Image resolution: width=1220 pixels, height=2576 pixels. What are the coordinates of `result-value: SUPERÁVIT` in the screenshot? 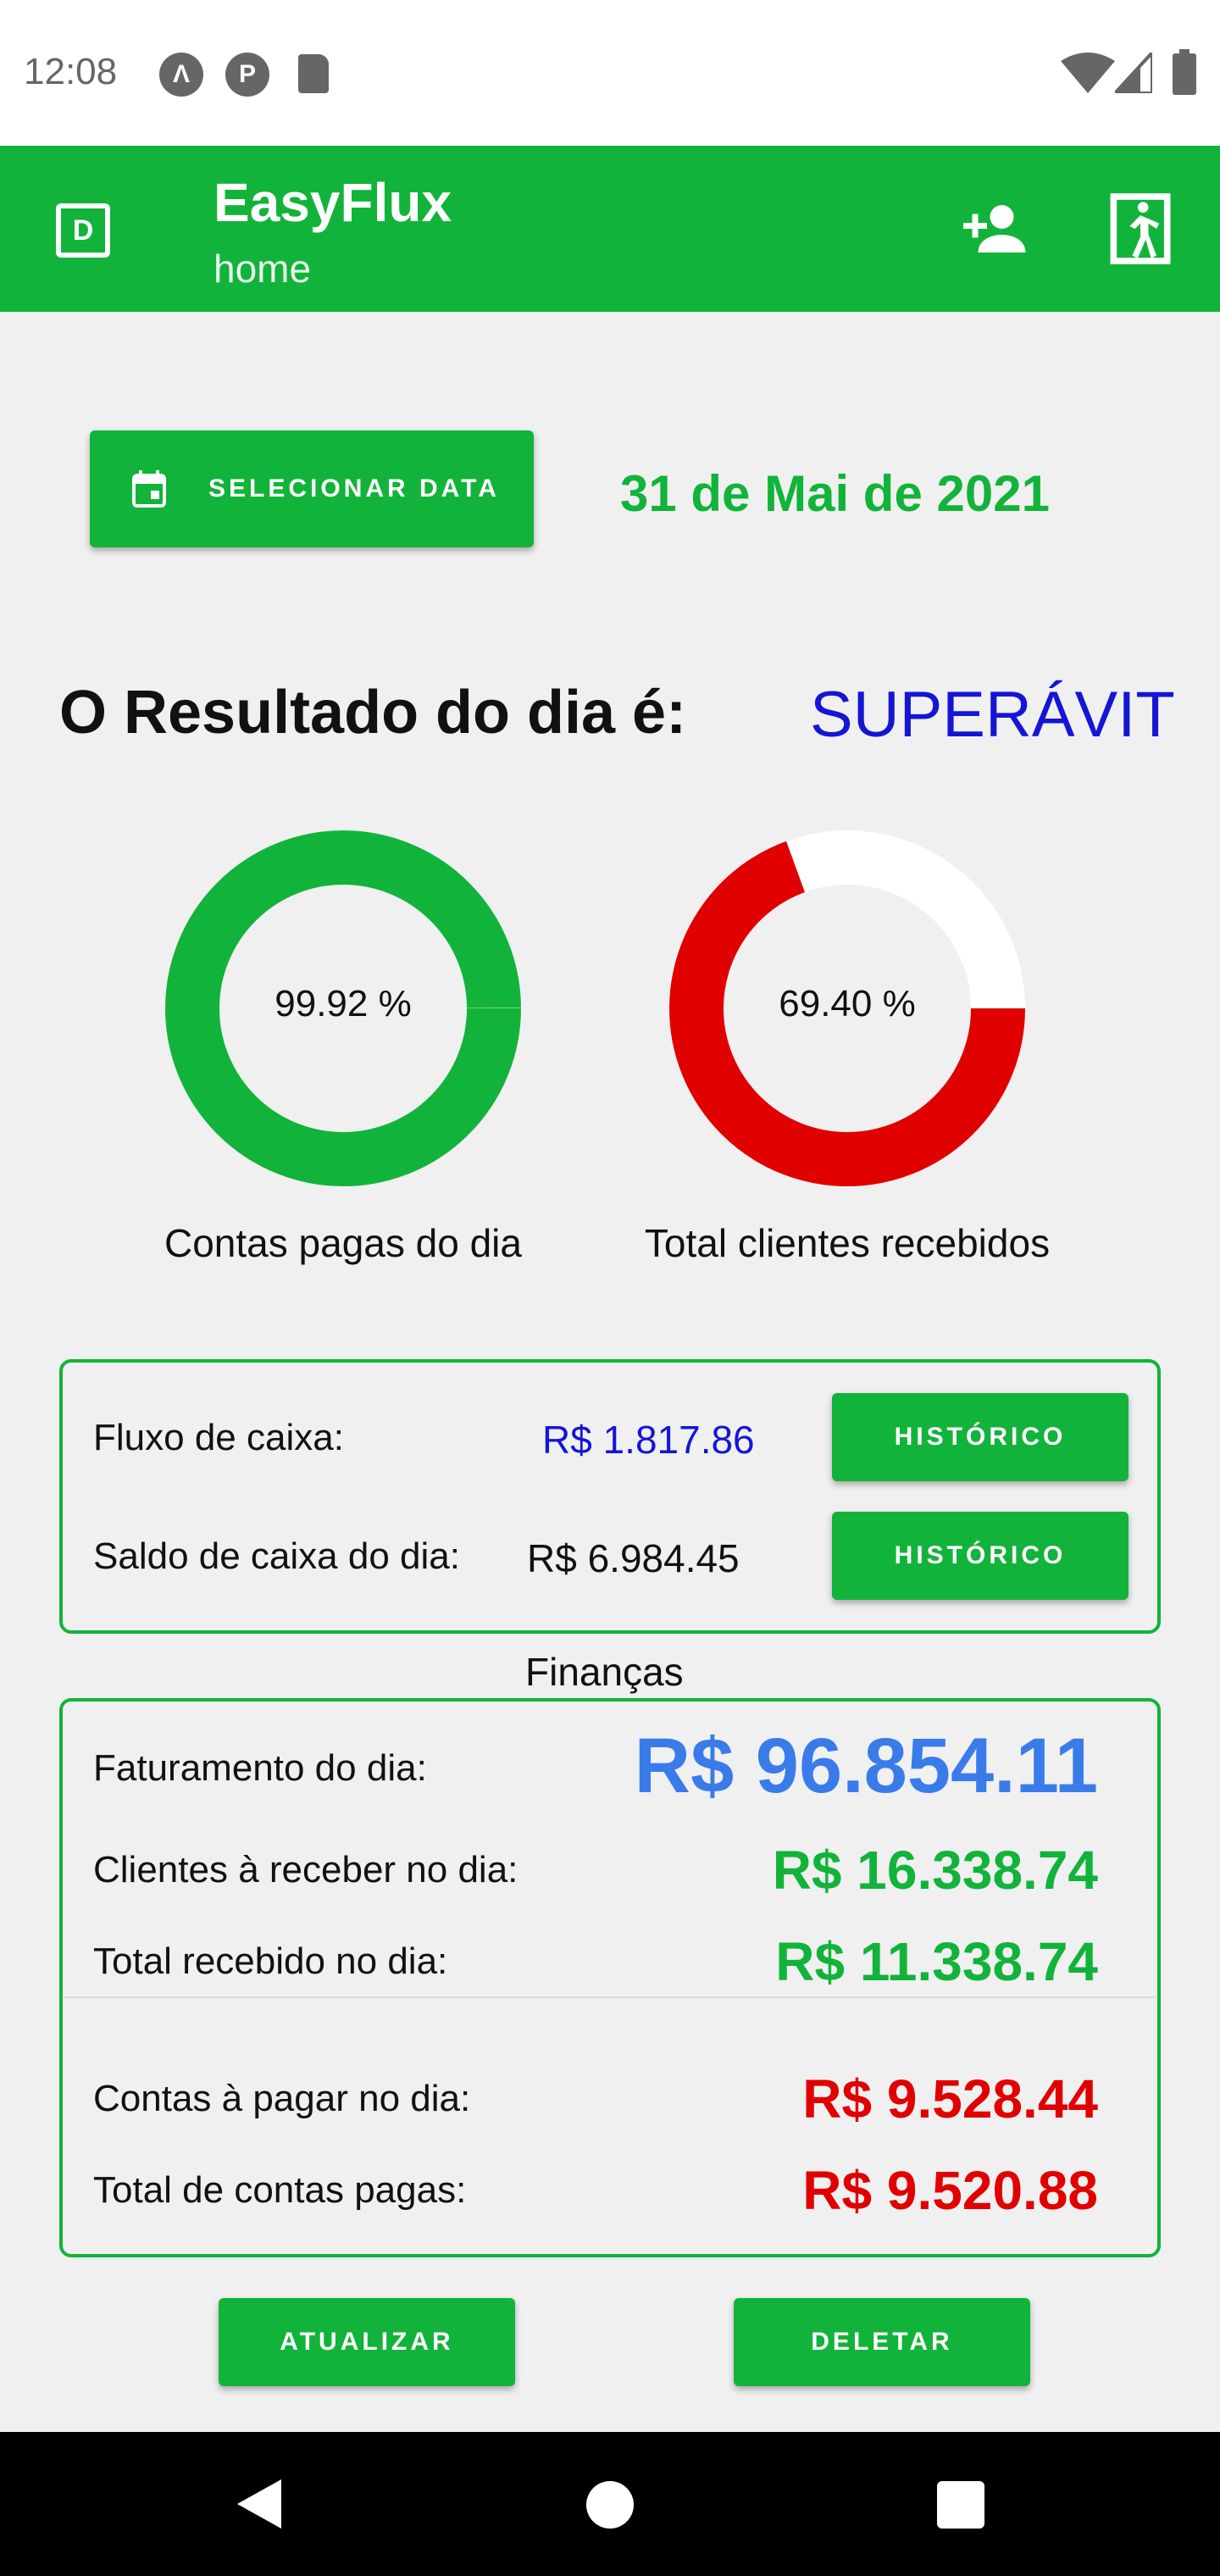 It's located at (992, 715).